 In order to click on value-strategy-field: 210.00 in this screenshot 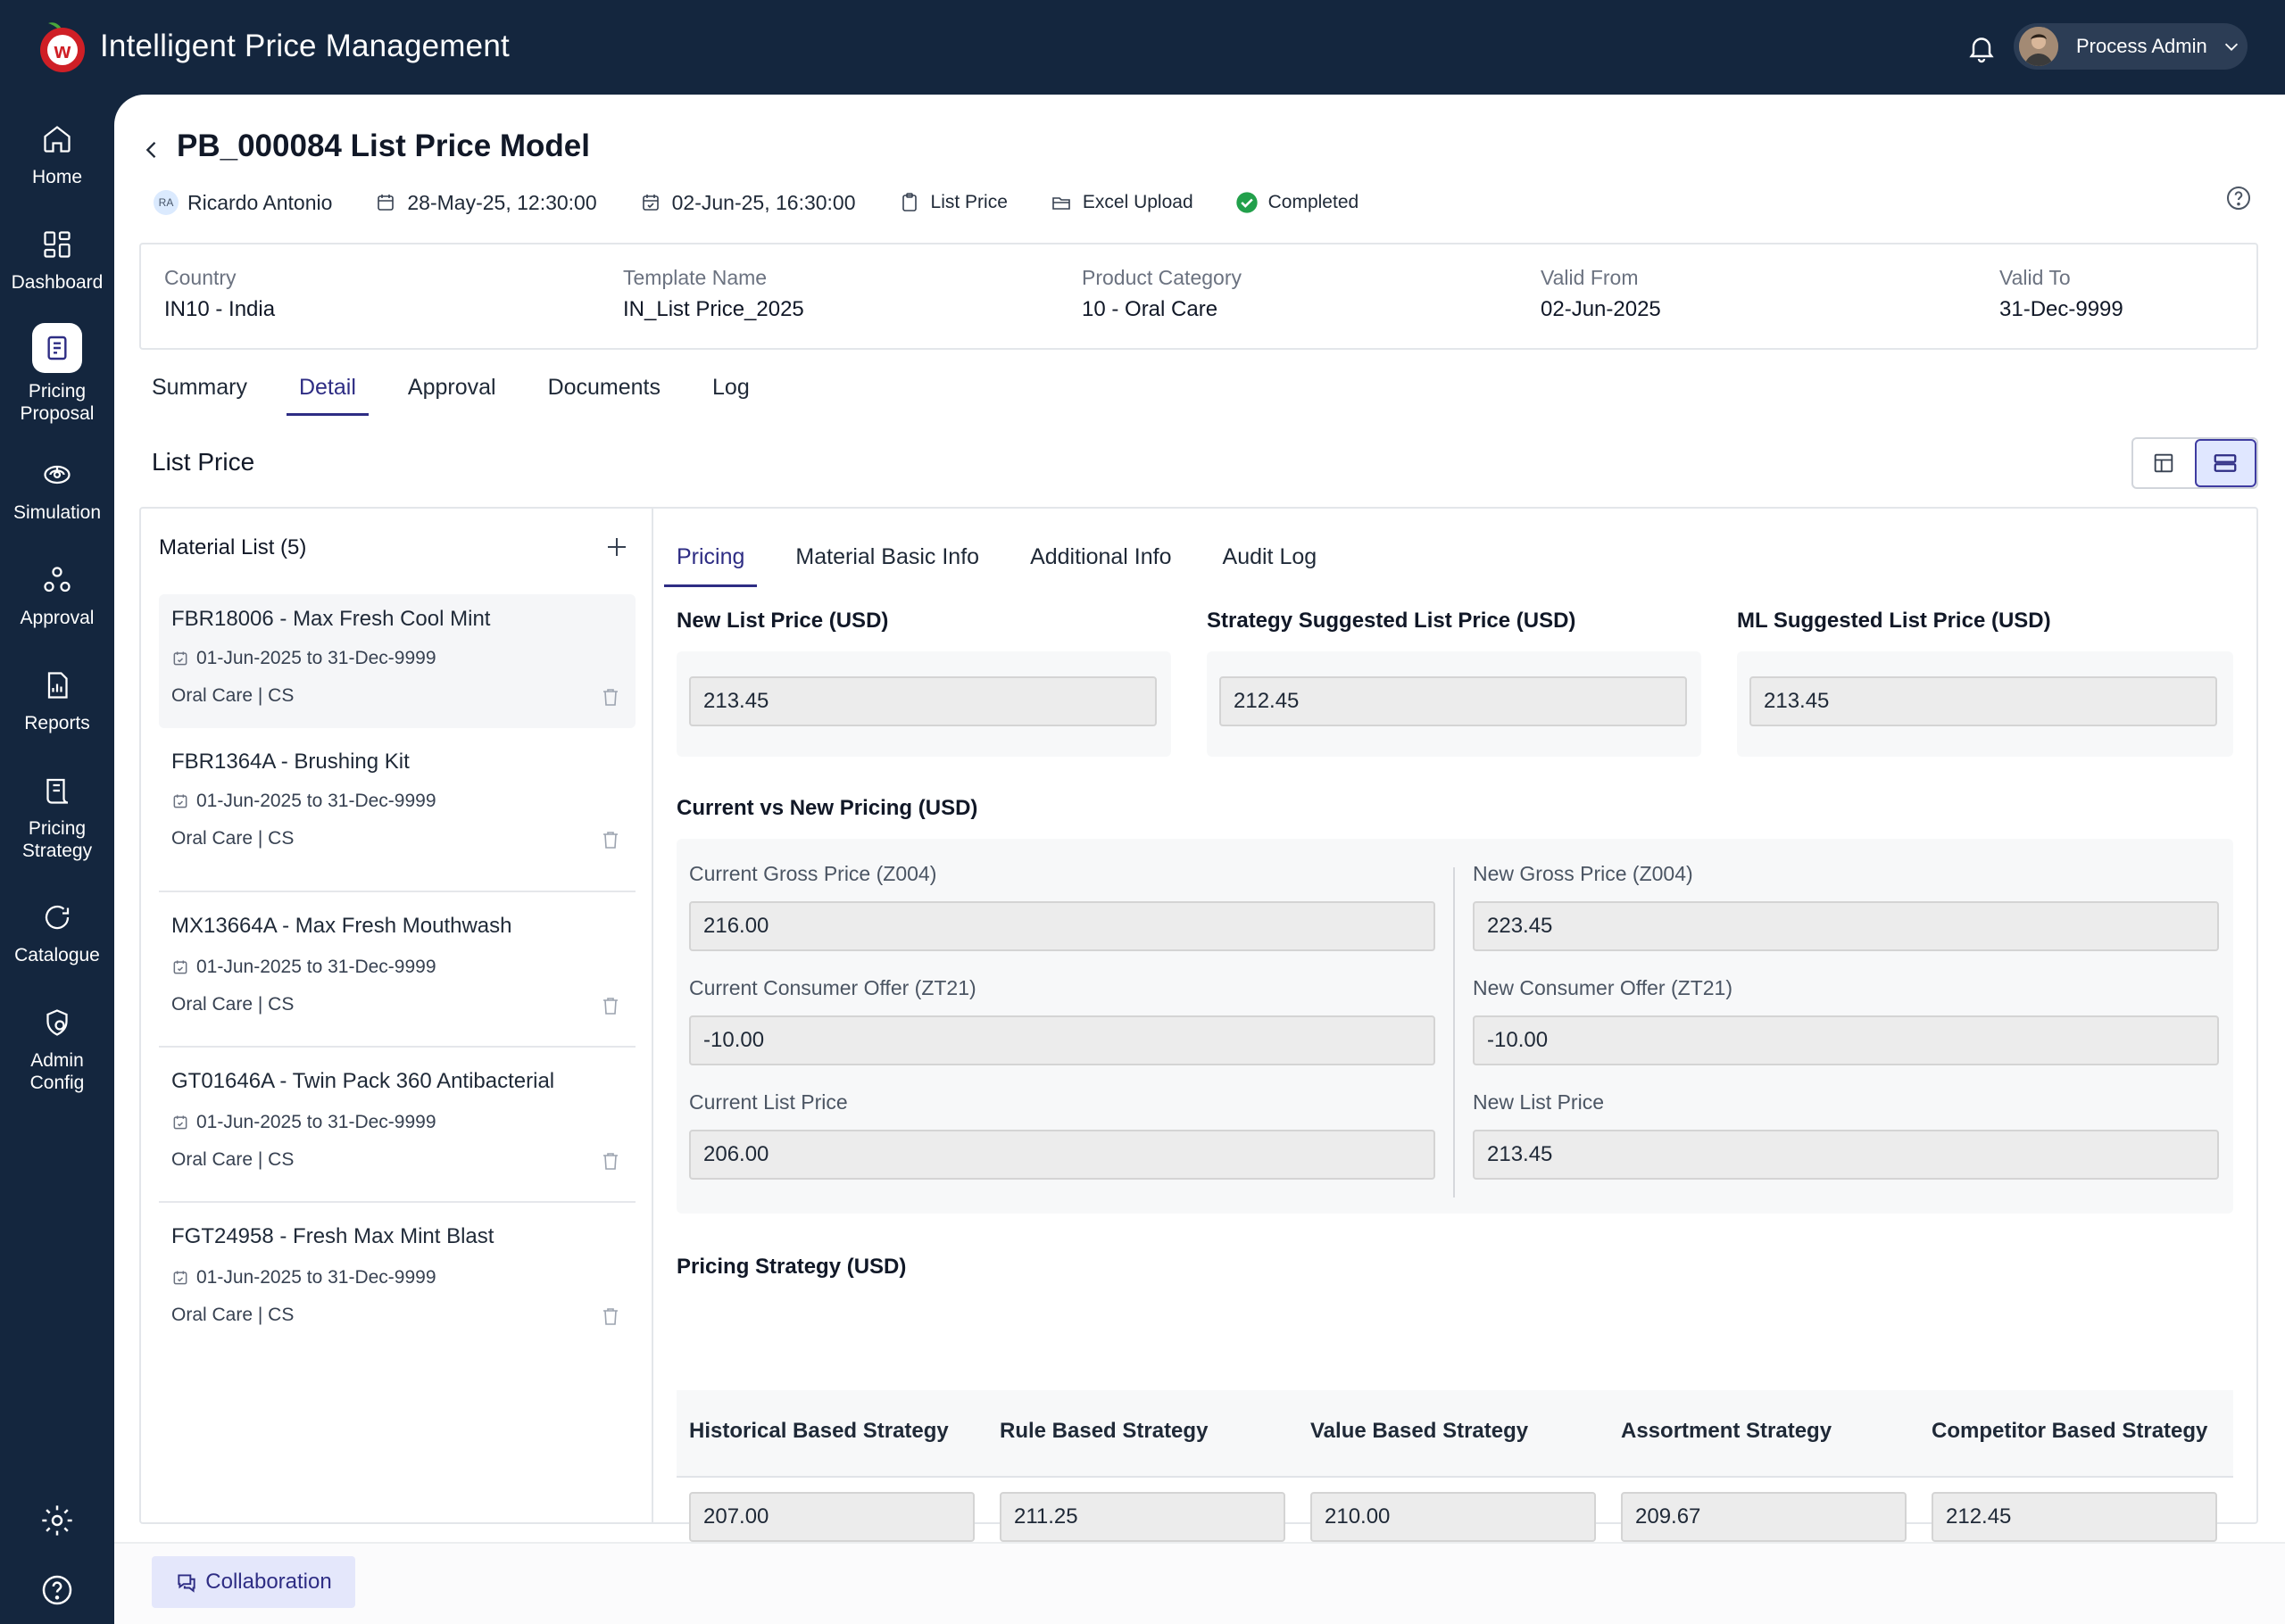, I will do `click(1453, 1517)`.